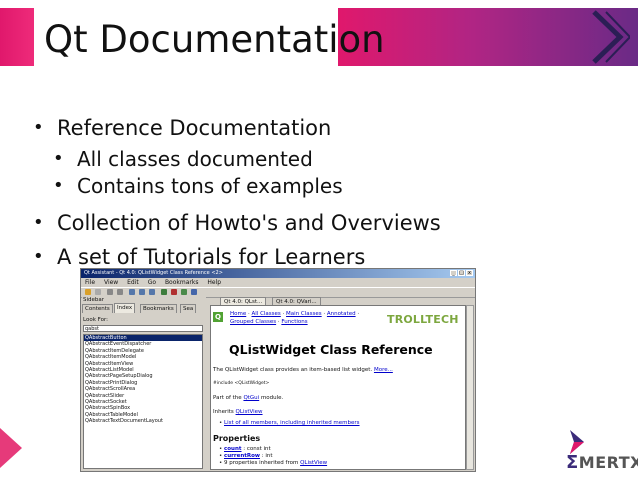 This screenshot has height=479, width=638. What do you see at coordinates (158, 308) in the screenshot?
I see `tab-bookmarks: Bookmarks` at bounding box center [158, 308].